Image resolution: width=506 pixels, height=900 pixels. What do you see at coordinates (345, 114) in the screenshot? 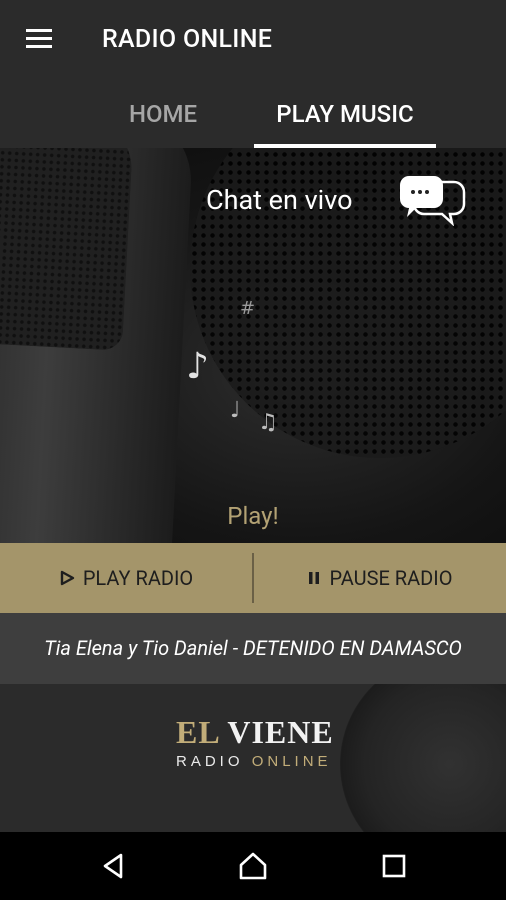
I see `tab-play-music: PLAY MUSIC` at bounding box center [345, 114].